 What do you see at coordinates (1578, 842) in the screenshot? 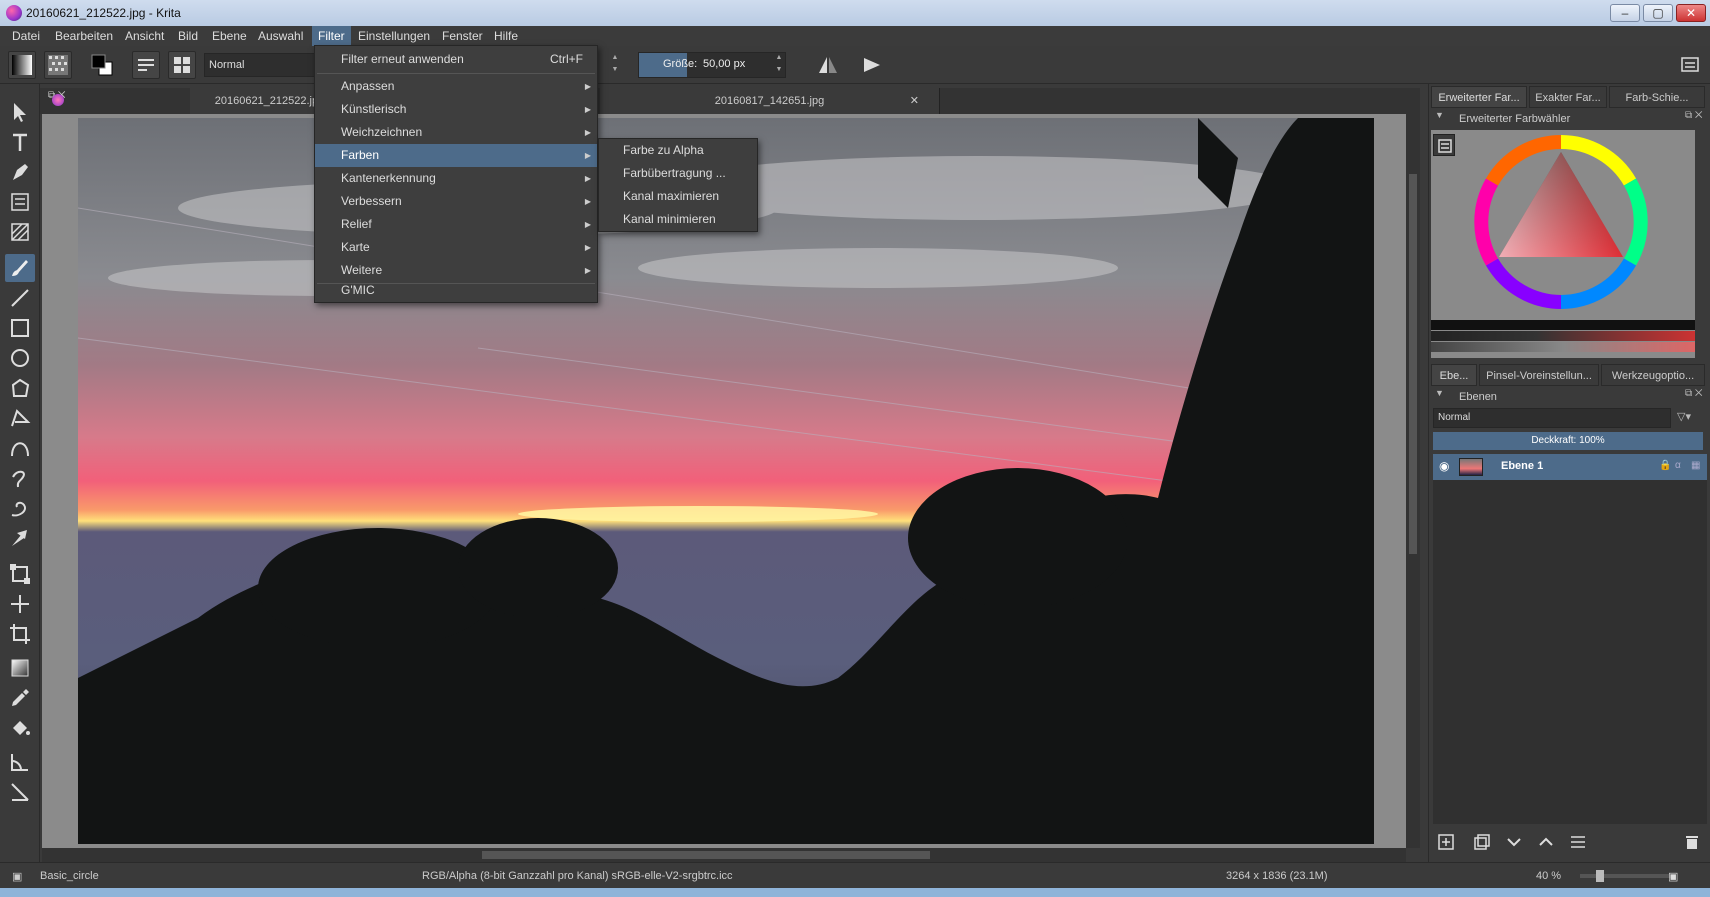
I see `layer-properties-button` at bounding box center [1578, 842].